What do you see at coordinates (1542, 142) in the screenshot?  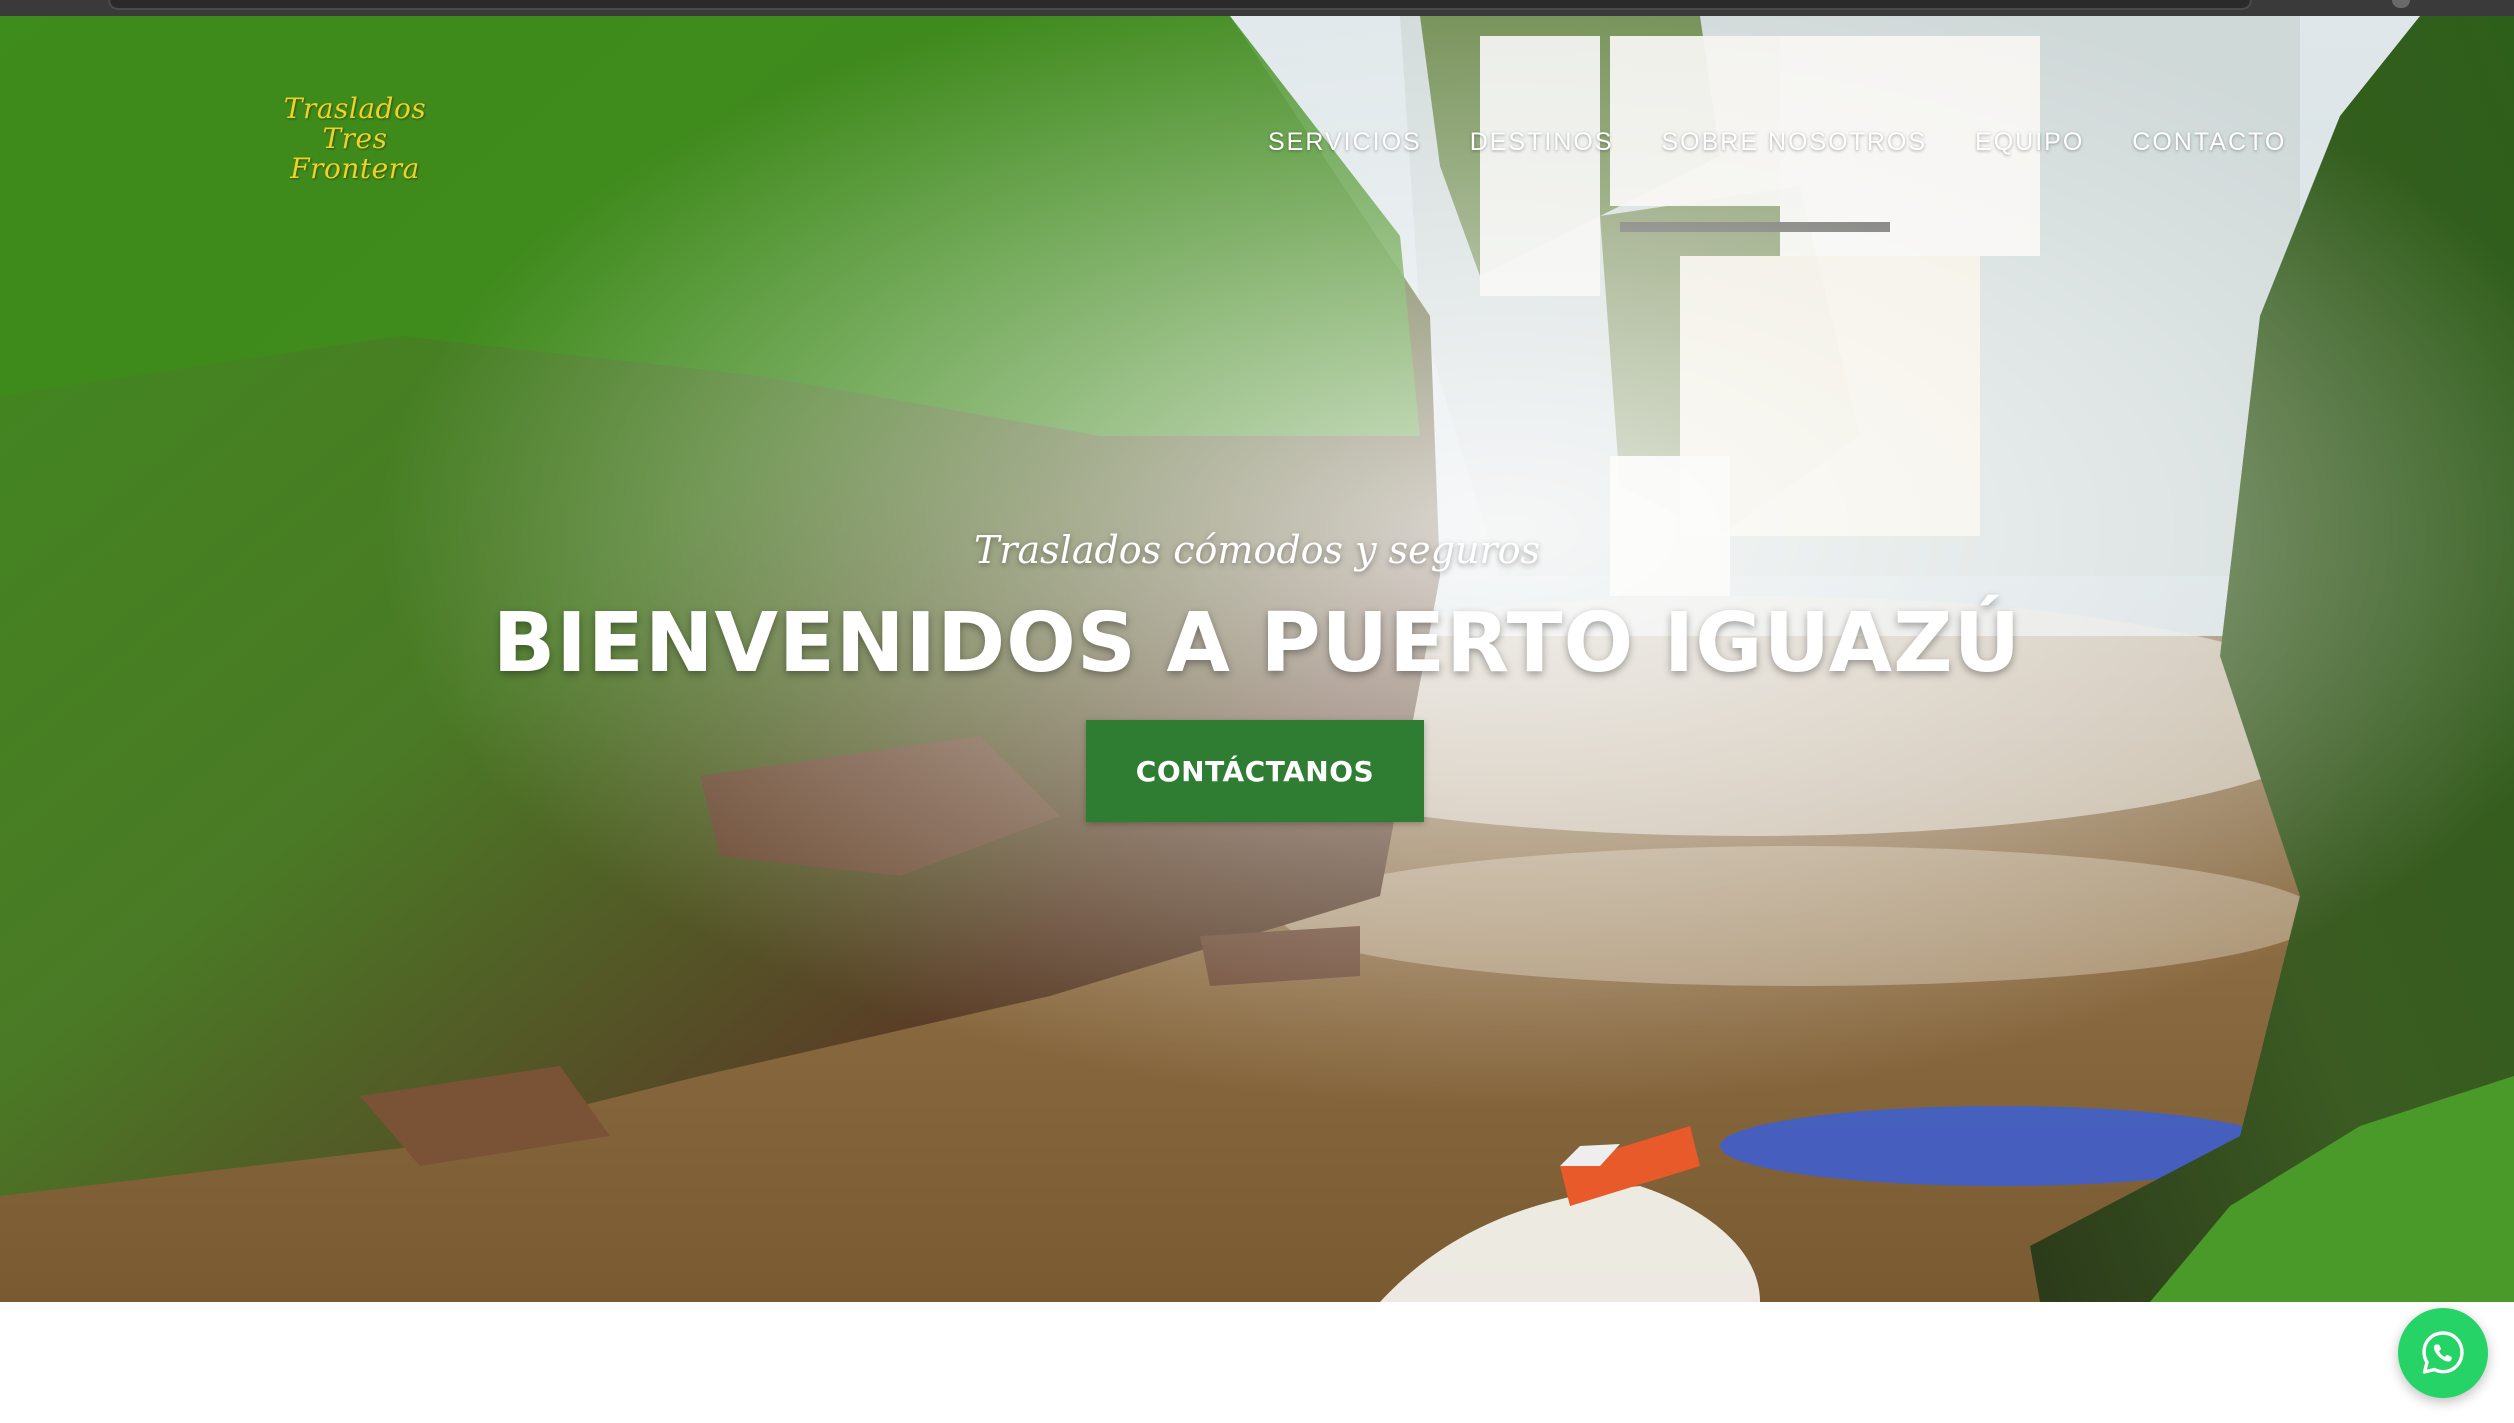 I see `nav-item-destinos: DESTINOS` at bounding box center [1542, 142].